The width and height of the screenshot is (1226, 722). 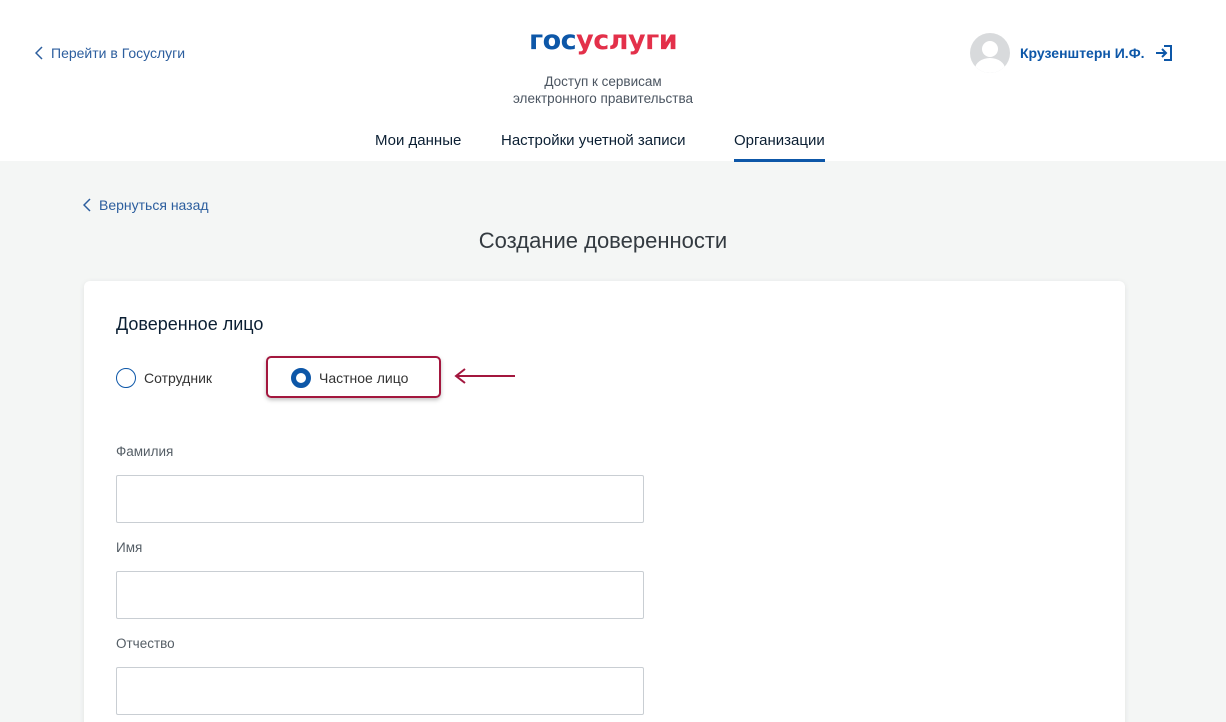 I want to click on patronymic-label: Отчество, so click(x=145, y=643).